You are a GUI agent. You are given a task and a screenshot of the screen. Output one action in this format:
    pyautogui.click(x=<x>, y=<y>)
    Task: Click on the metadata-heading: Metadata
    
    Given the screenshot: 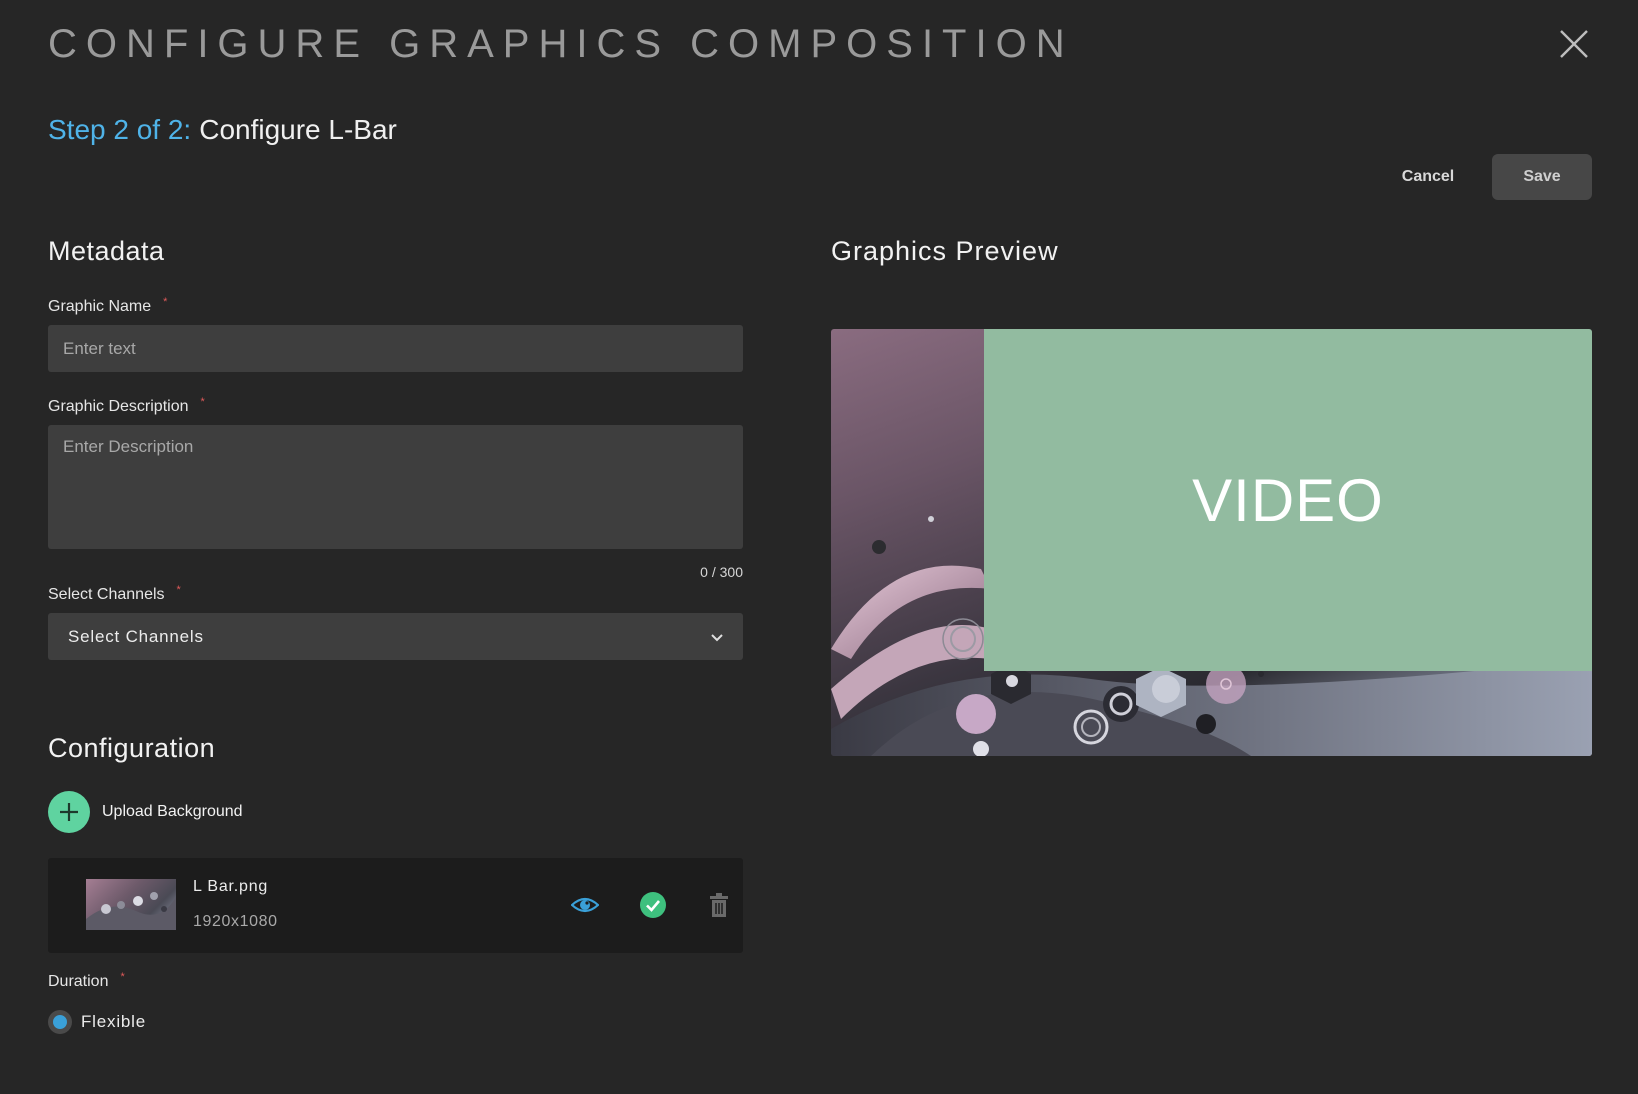 What is the action you would take?
    pyautogui.click(x=106, y=251)
    